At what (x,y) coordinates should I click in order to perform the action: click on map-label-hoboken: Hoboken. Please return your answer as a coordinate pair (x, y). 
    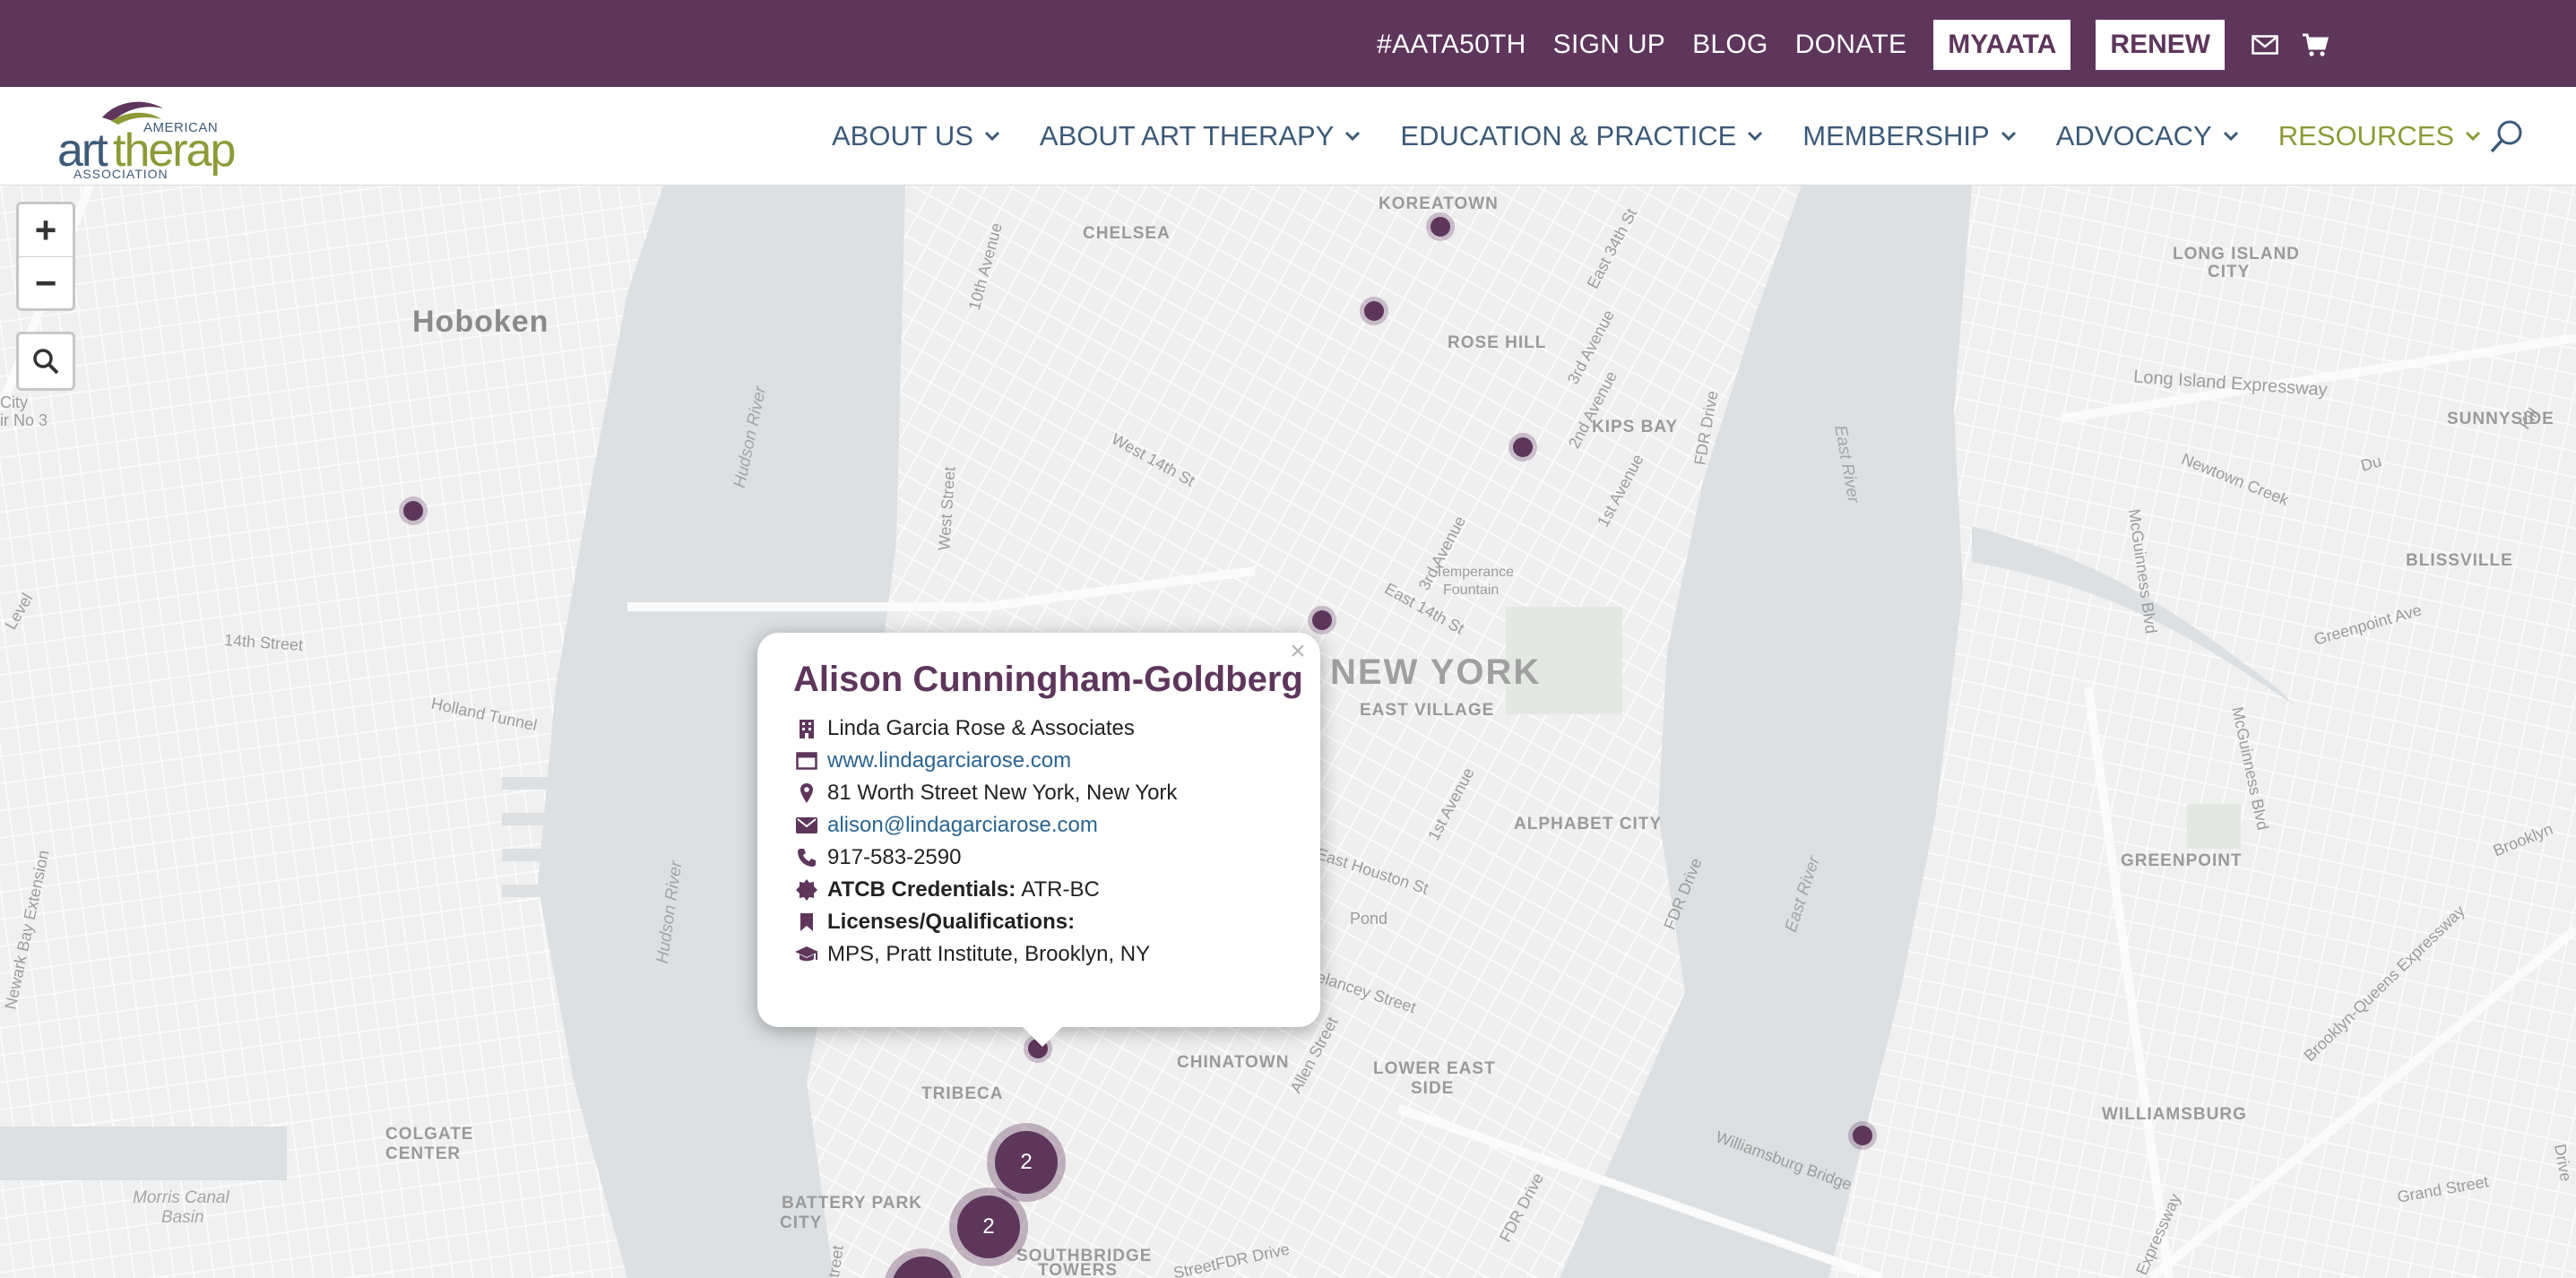
    Looking at the image, I should click on (480, 322).